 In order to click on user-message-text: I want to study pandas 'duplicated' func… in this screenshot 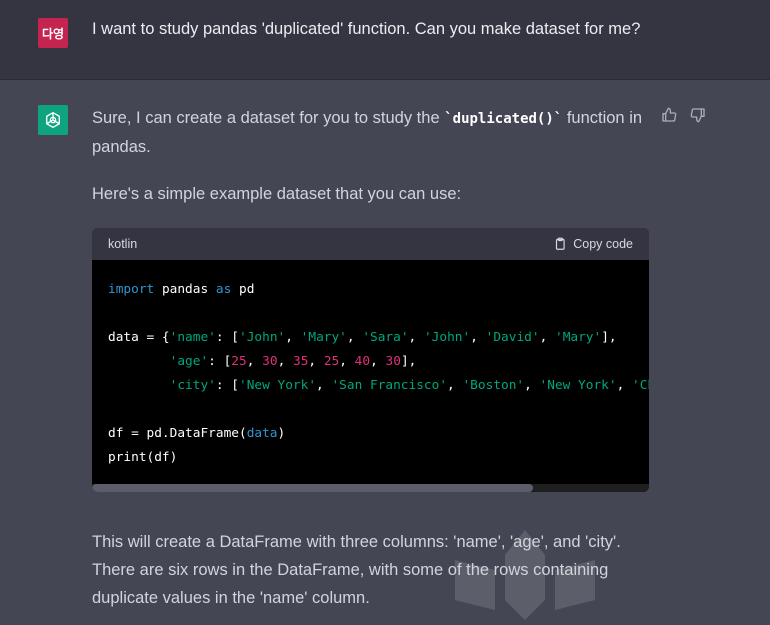, I will do `click(366, 29)`.